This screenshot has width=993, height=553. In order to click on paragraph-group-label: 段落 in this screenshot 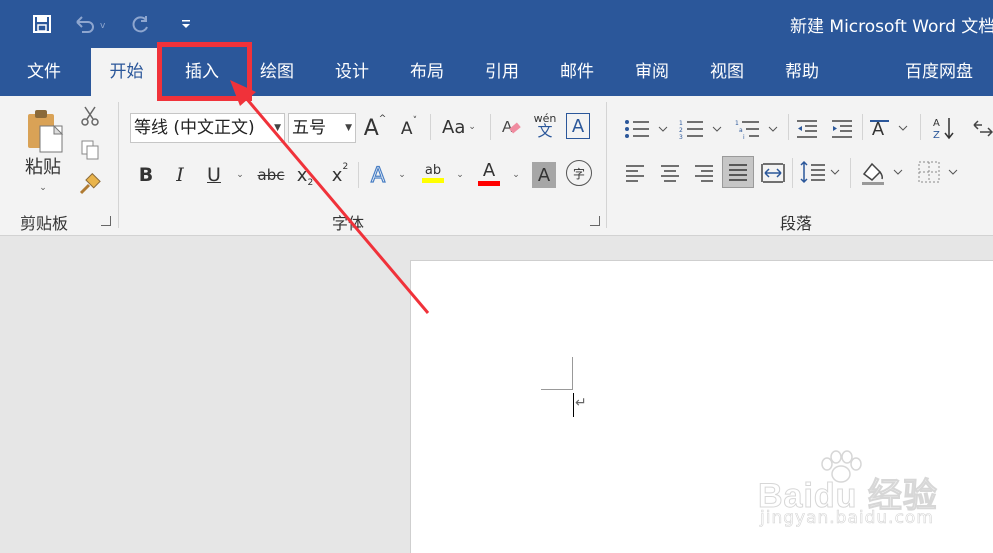, I will do `click(796, 223)`.